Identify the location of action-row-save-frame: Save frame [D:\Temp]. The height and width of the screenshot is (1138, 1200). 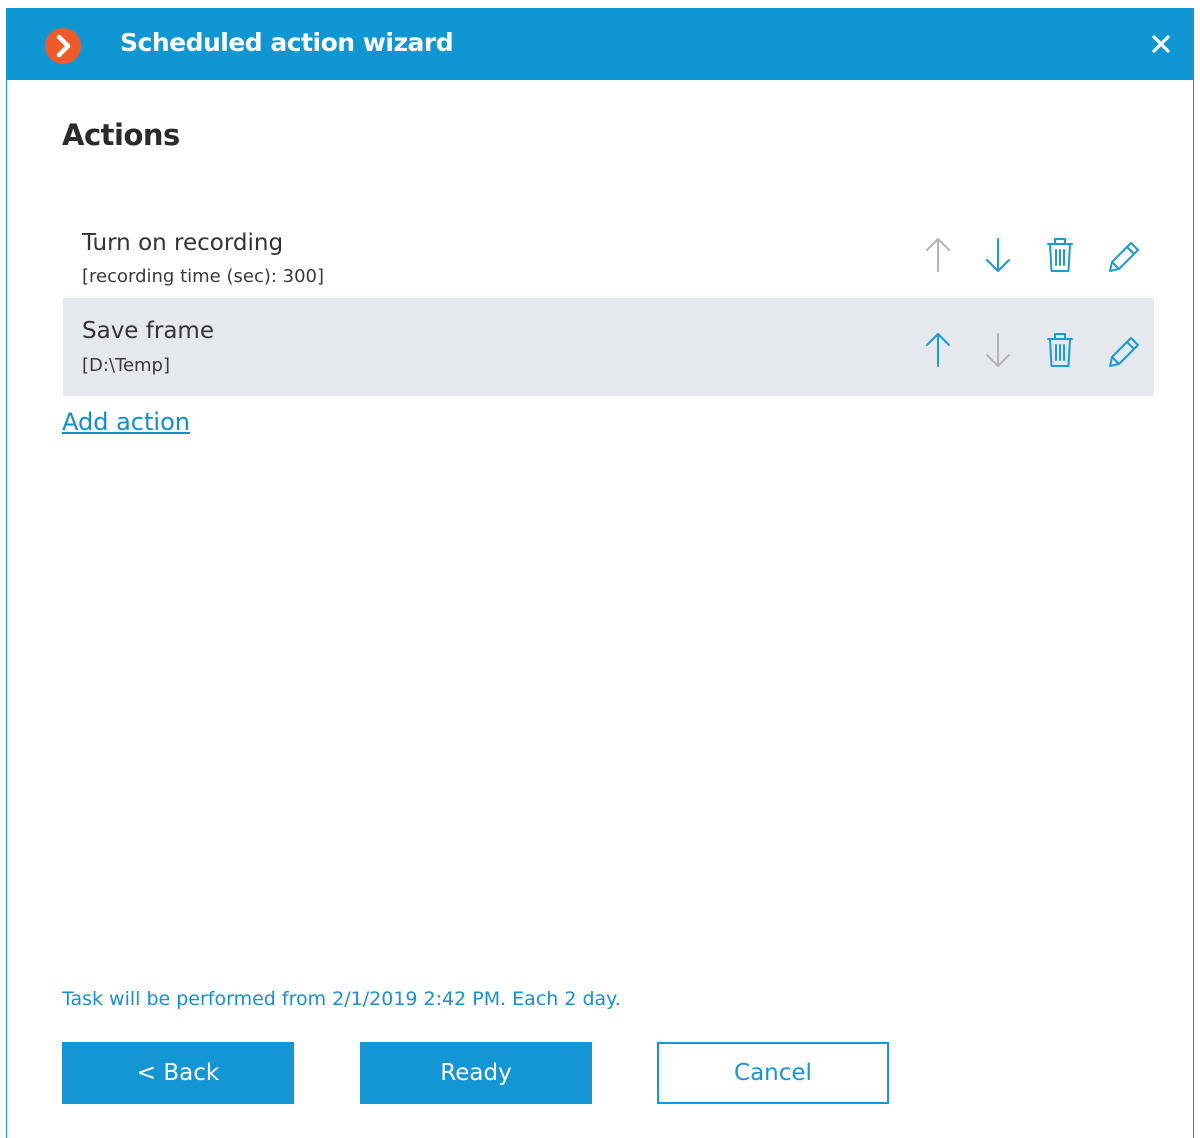
(608, 347).